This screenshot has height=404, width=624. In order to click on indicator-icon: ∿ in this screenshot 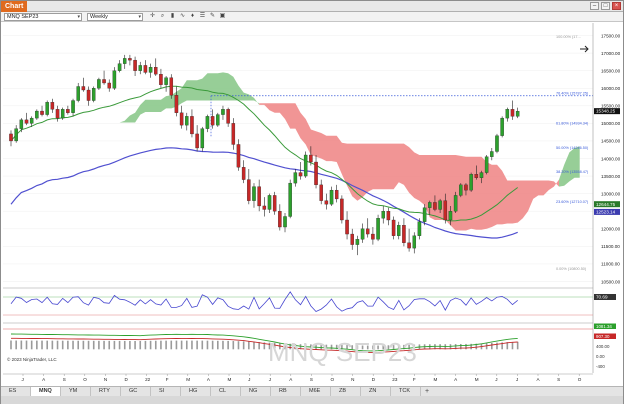, I will do `click(182, 16)`.